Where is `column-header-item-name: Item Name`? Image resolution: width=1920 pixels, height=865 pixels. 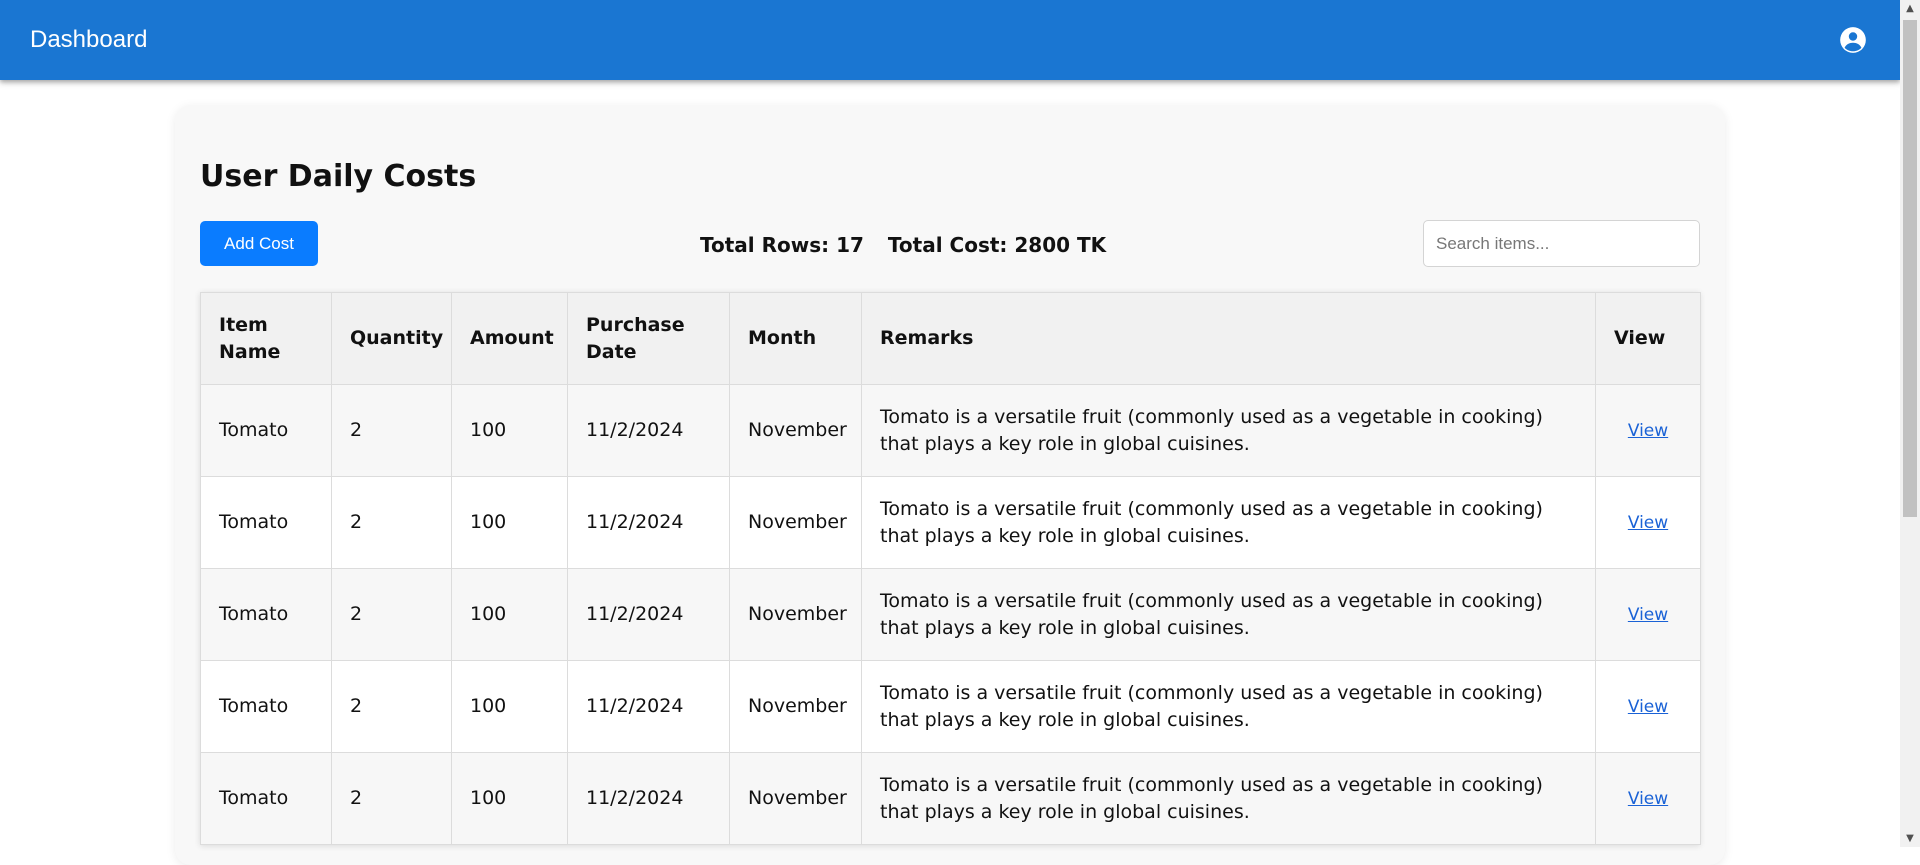 column-header-item-name: Item Name is located at coordinates (266, 338).